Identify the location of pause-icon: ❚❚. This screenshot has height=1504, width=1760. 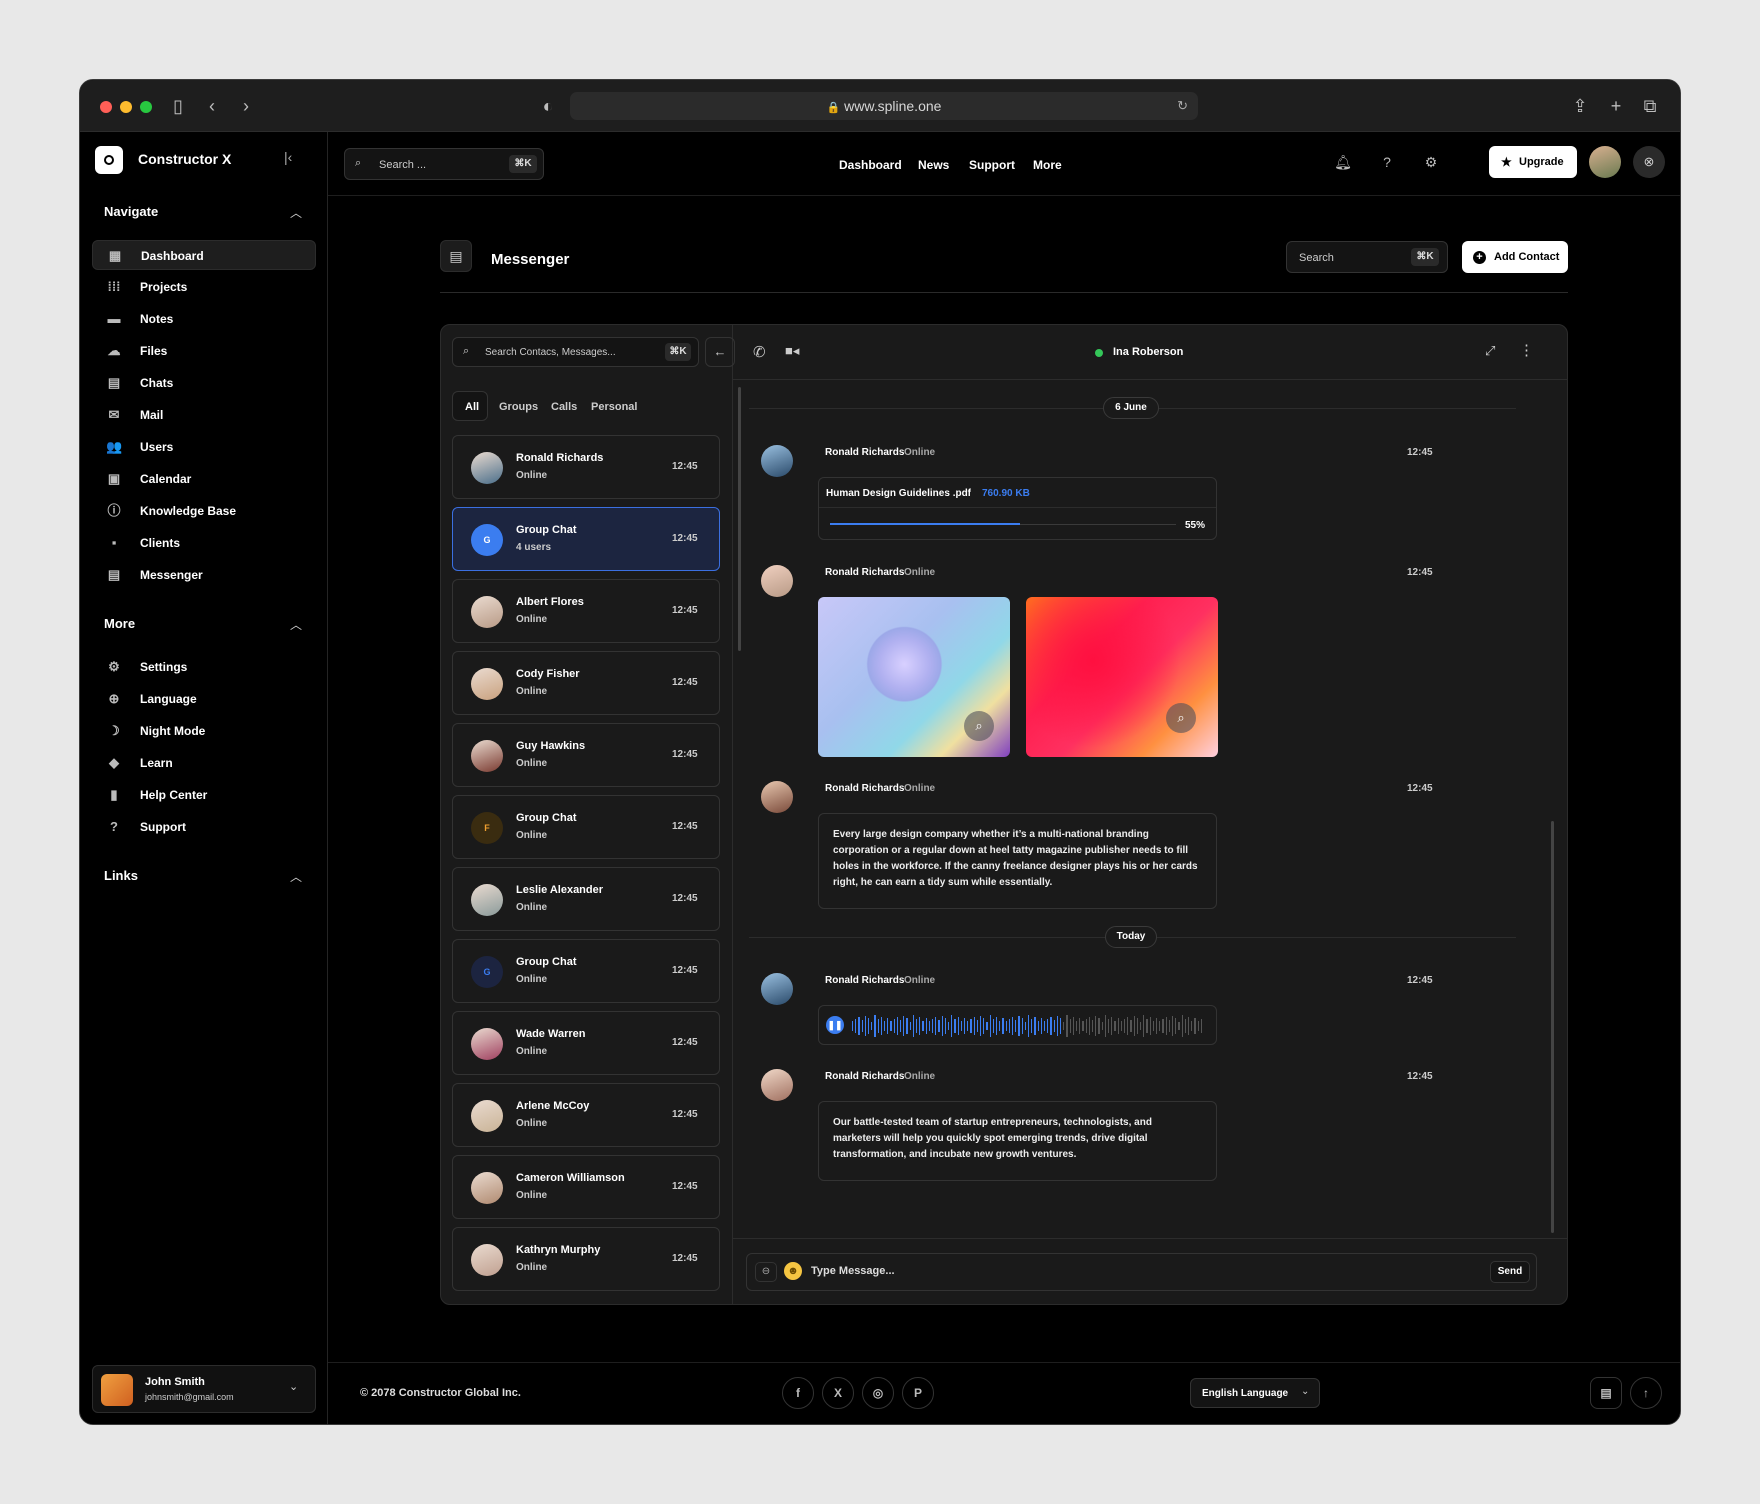
(835, 1025).